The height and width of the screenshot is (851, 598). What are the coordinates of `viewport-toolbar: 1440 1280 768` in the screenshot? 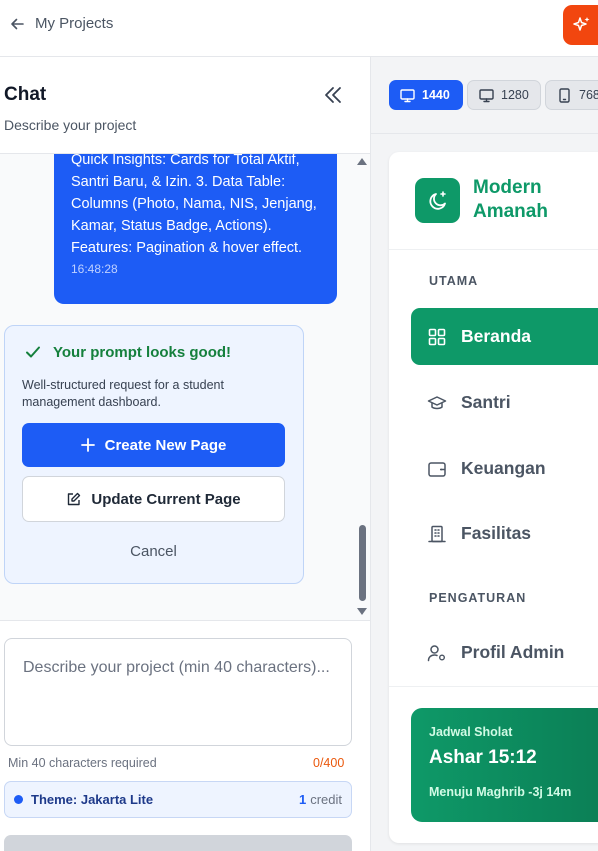 It's located at (484, 95).